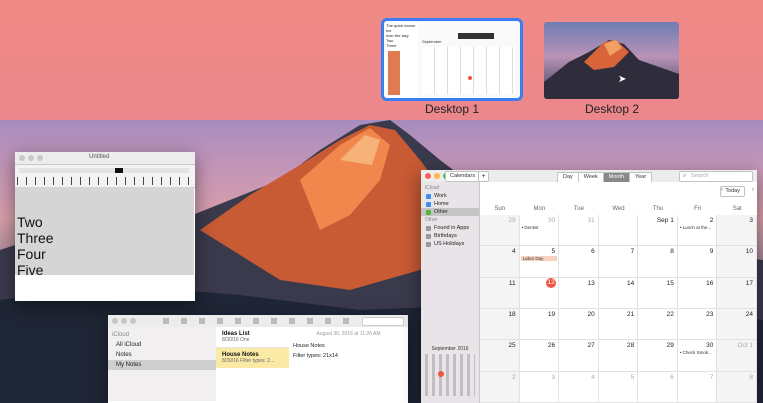  Describe the element at coordinates (483, 176) in the screenshot. I see `add-event-button: +` at that location.